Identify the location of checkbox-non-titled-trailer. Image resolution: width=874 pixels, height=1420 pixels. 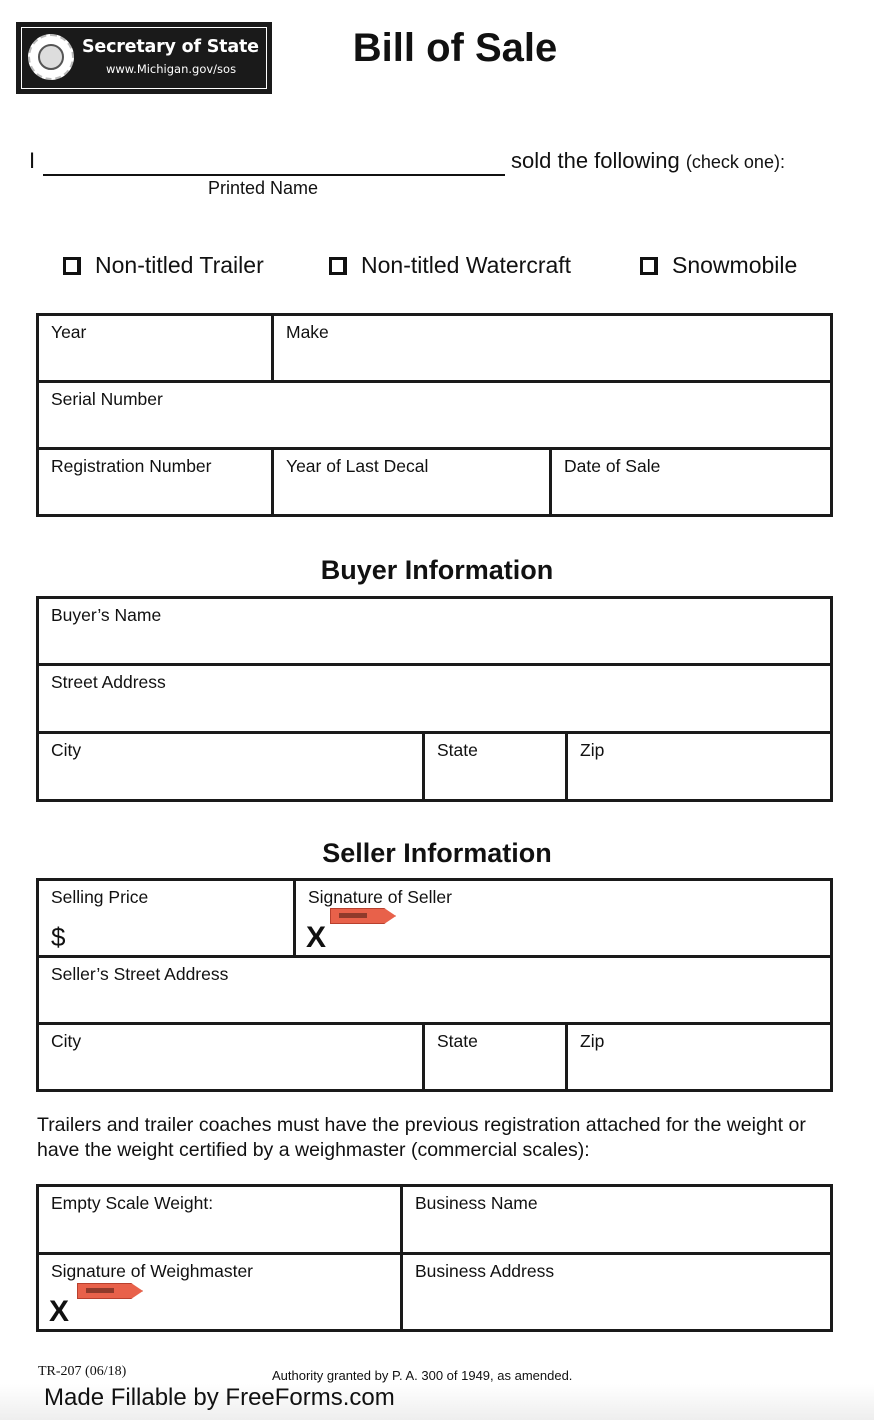
(72, 265).